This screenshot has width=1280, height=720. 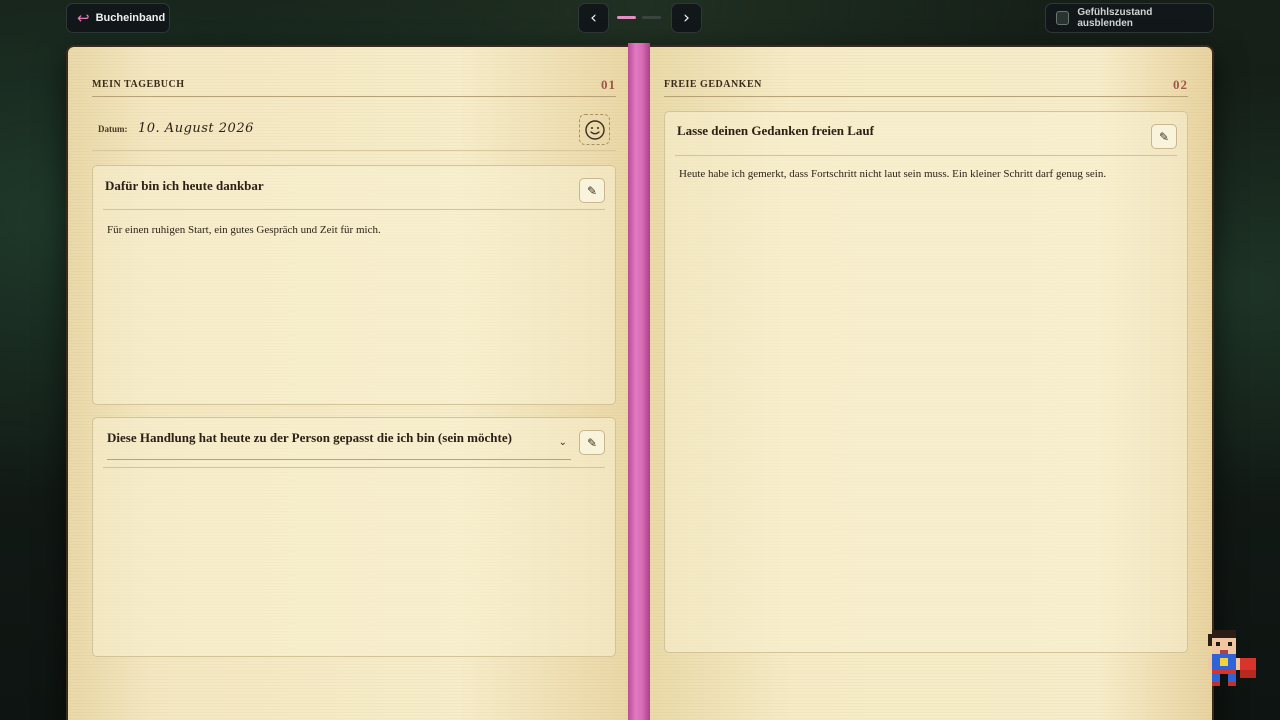 What do you see at coordinates (184, 185) in the screenshot?
I see `gratitude-title: Dafür bin ich heute dankbar` at bounding box center [184, 185].